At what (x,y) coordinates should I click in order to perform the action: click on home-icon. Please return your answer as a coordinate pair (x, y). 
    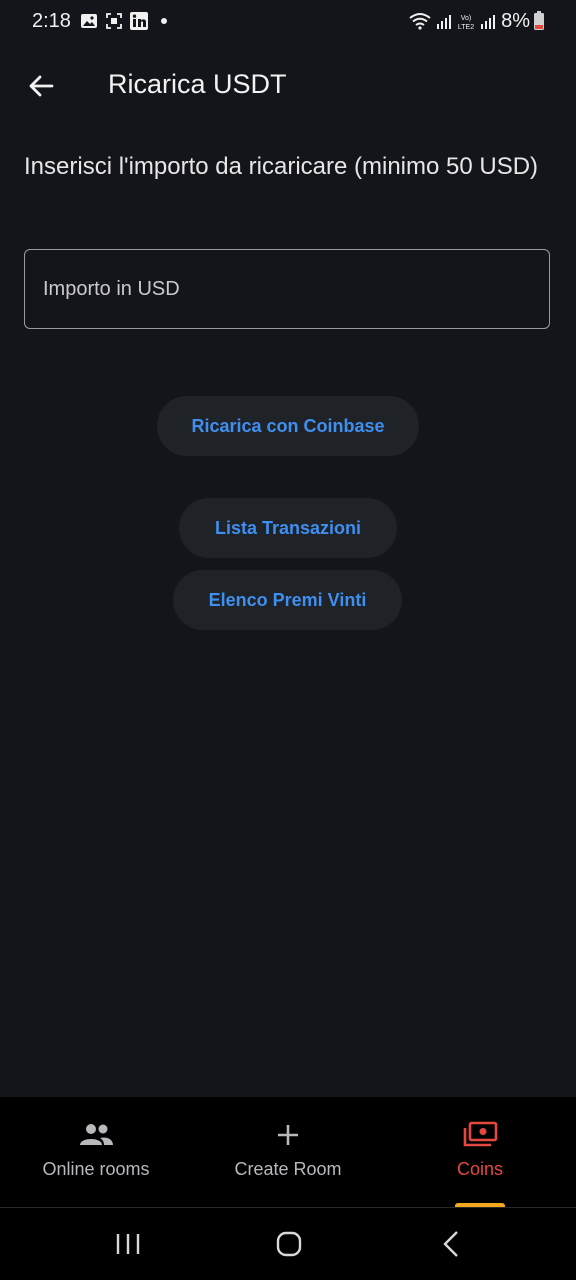
    Looking at the image, I should click on (289, 1244).